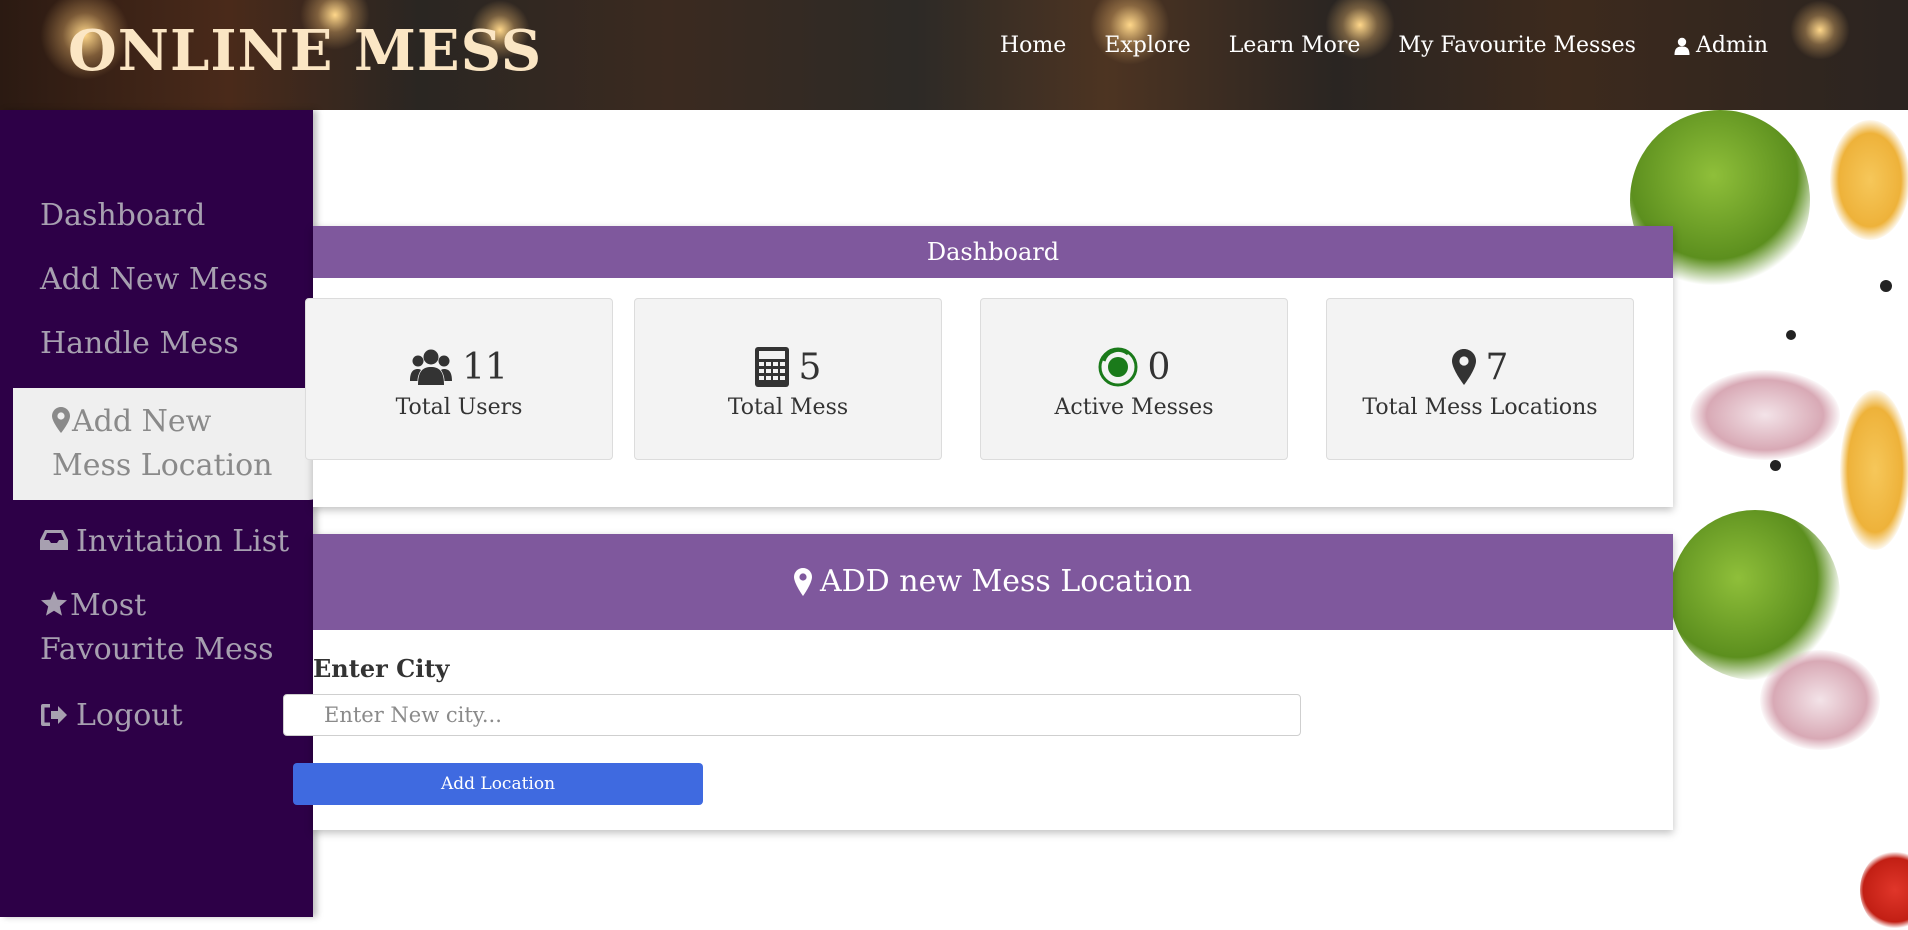  What do you see at coordinates (1480, 407) in the screenshot?
I see `stat-label: Total Mess Locations` at bounding box center [1480, 407].